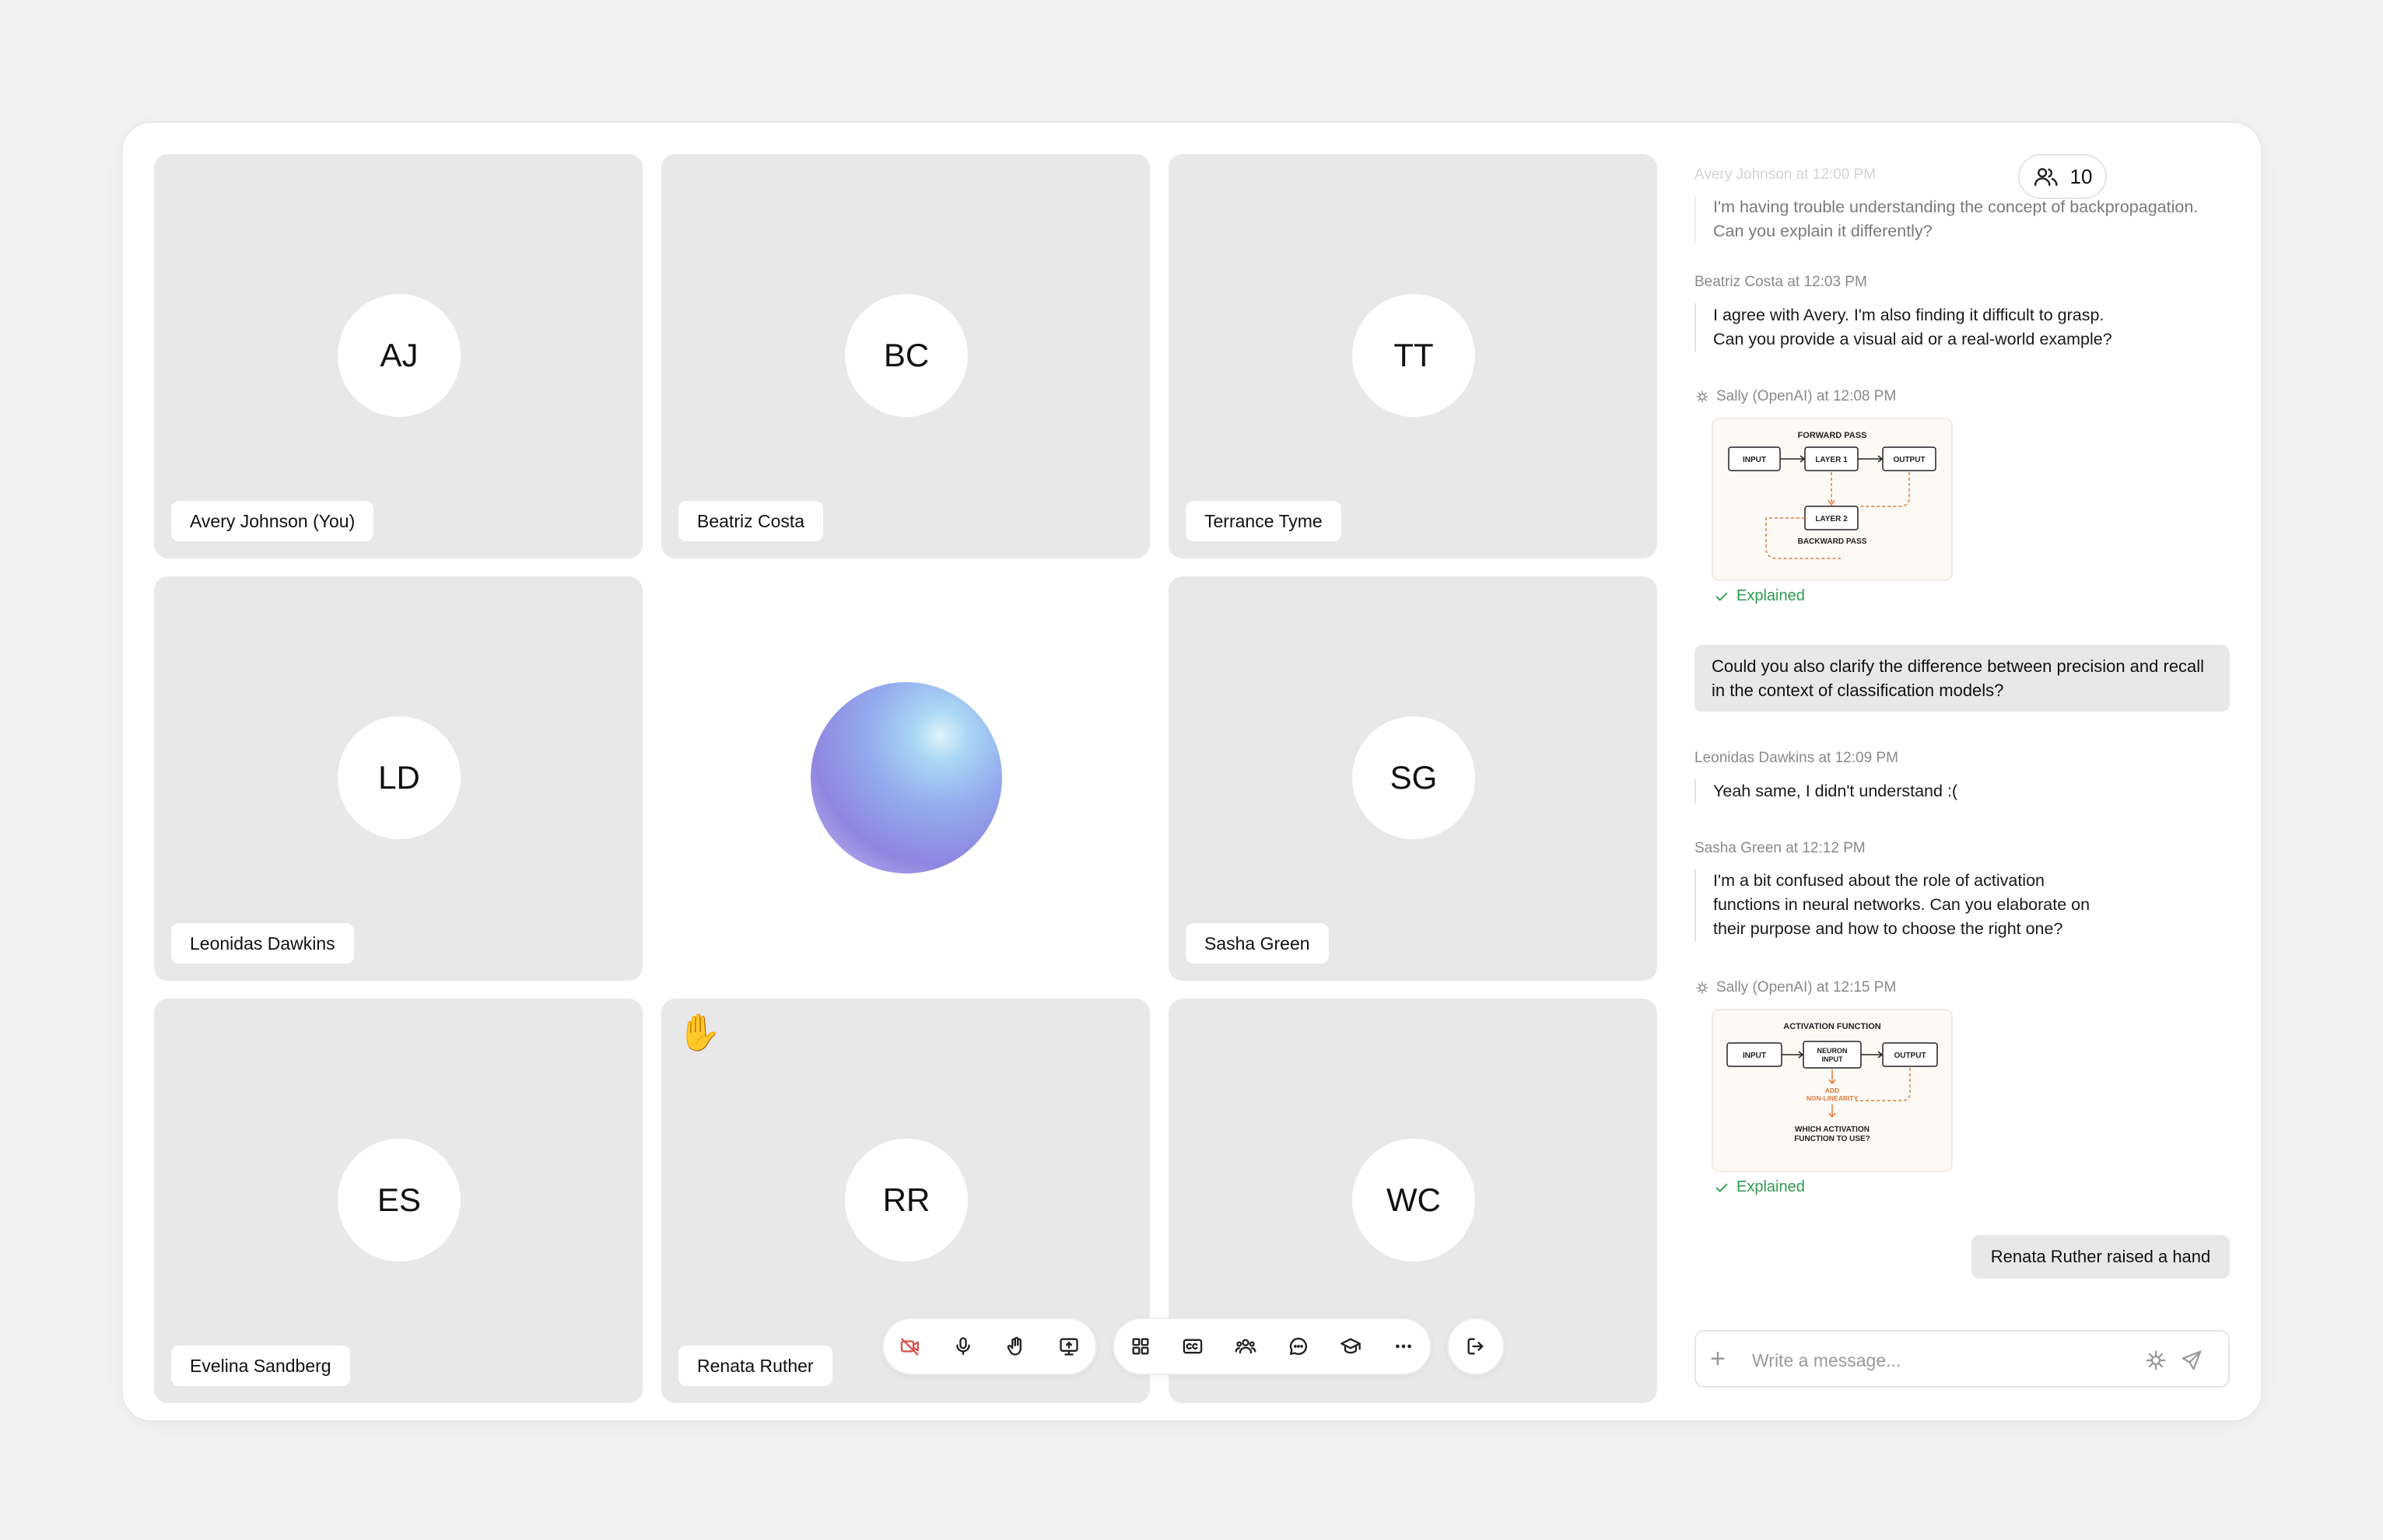  I want to click on diagram-caption: WHICH ACTIVATION, so click(1832, 1129).